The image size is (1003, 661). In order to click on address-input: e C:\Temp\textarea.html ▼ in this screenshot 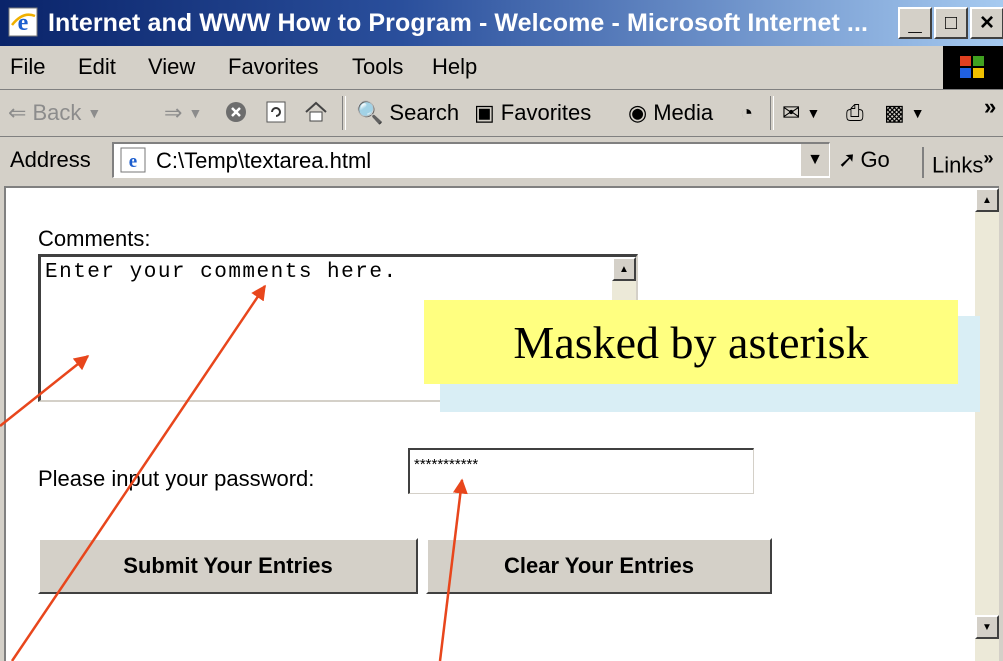, I will do `click(471, 160)`.